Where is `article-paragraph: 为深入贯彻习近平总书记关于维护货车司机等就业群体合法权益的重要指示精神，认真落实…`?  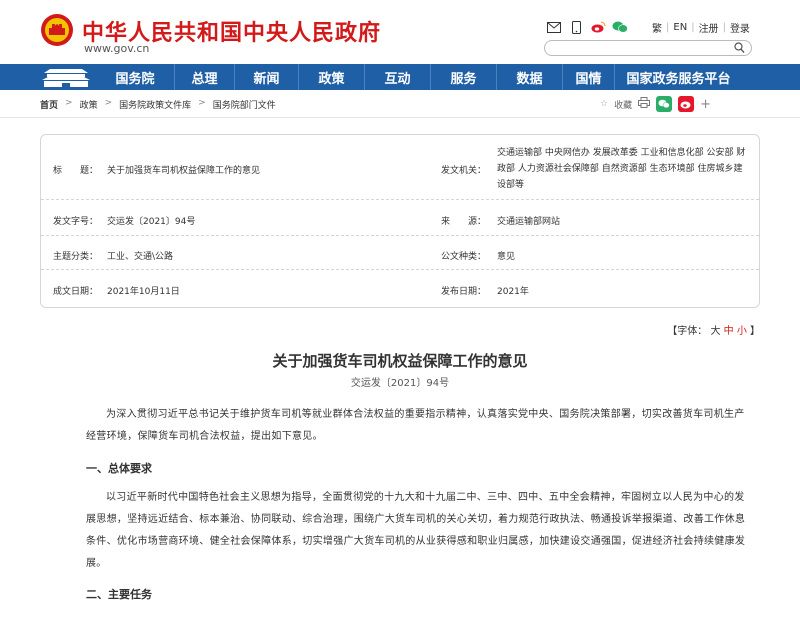 article-paragraph: 为深入贯彻习近平总书记关于维护货车司机等就业群体合法权益的重要指示精神，认真落实… is located at coordinates (415, 425).